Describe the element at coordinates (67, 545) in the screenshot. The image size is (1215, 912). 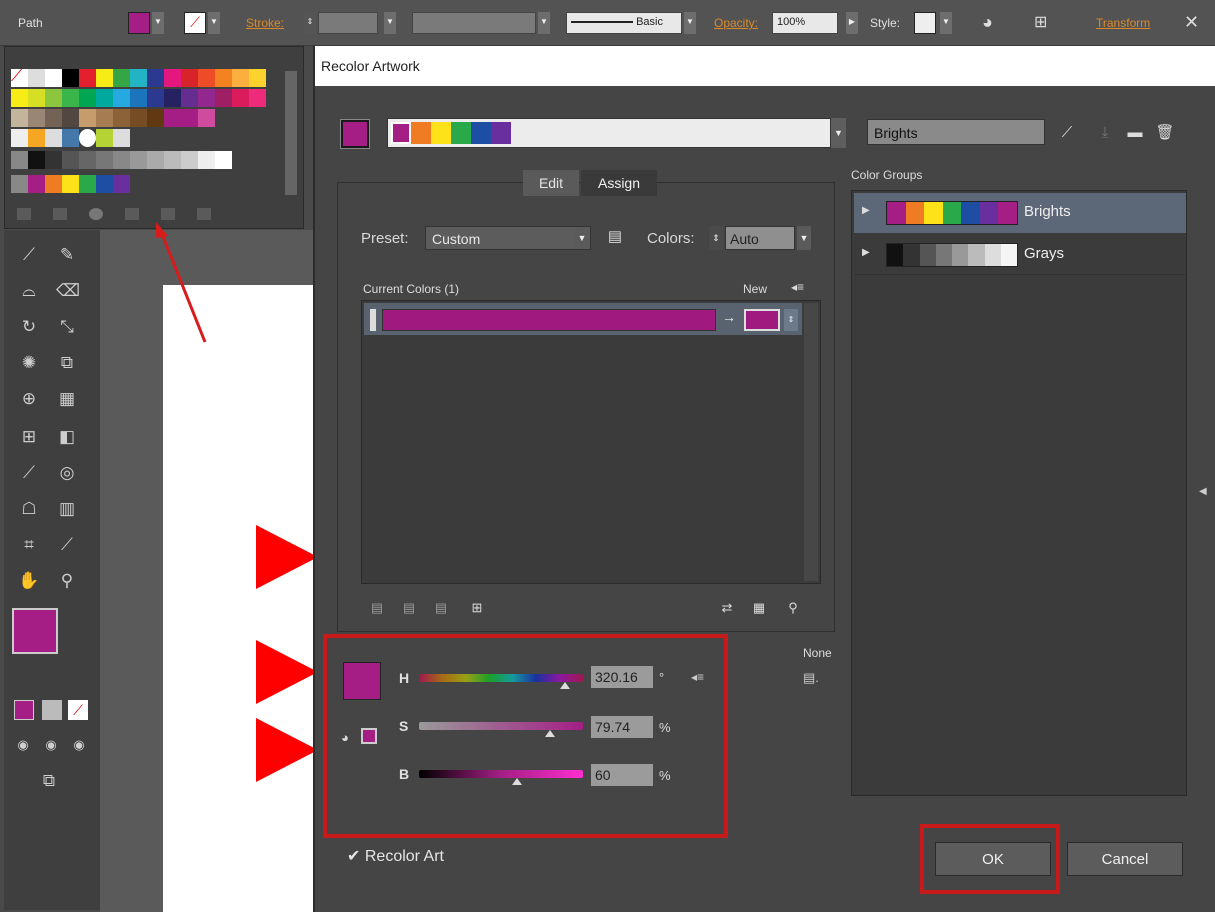
I see `slice-tool-icon: ⟋` at that location.